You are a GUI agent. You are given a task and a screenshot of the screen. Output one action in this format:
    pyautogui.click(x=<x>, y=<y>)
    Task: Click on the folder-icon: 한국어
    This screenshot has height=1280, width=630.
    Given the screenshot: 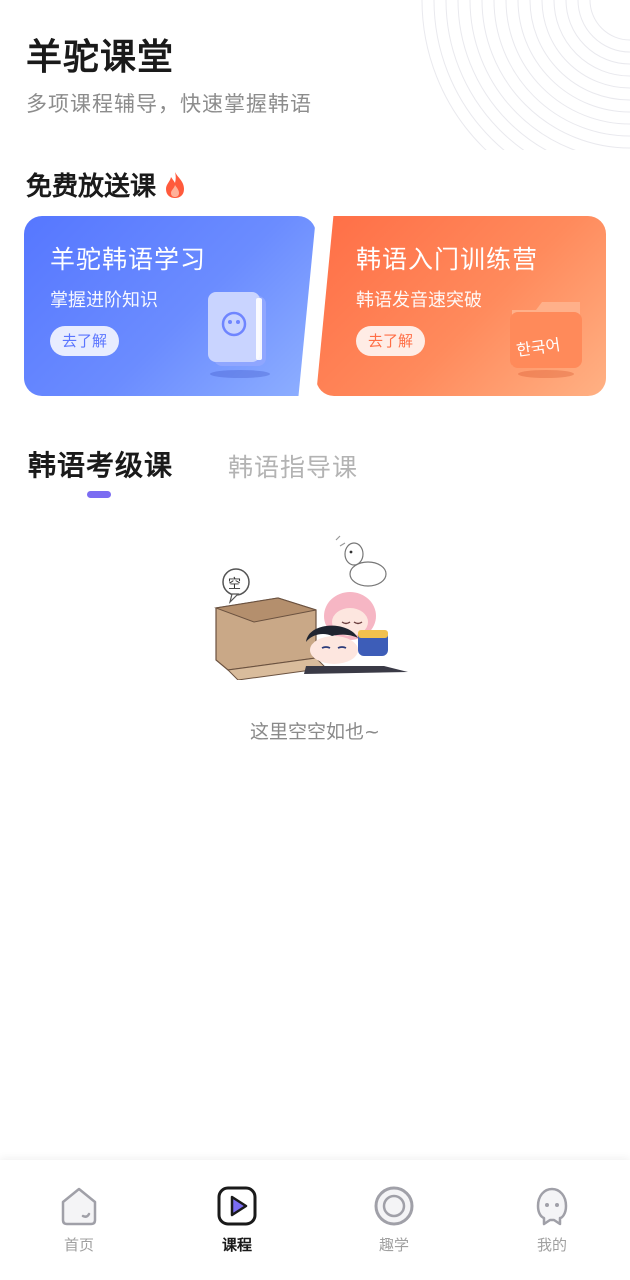 What is the action you would take?
    pyautogui.click(x=547, y=337)
    